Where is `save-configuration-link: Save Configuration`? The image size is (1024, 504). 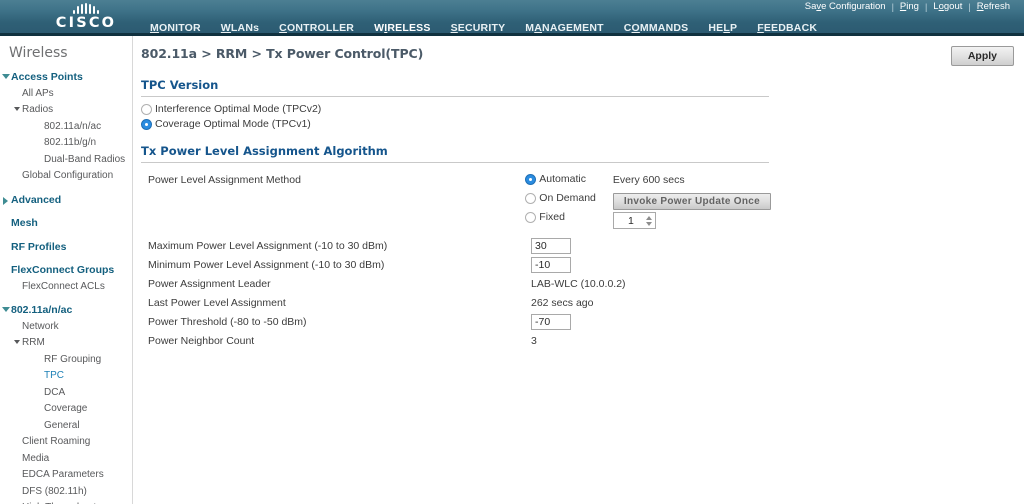 save-configuration-link: Save Configuration is located at coordinates (845, 6).